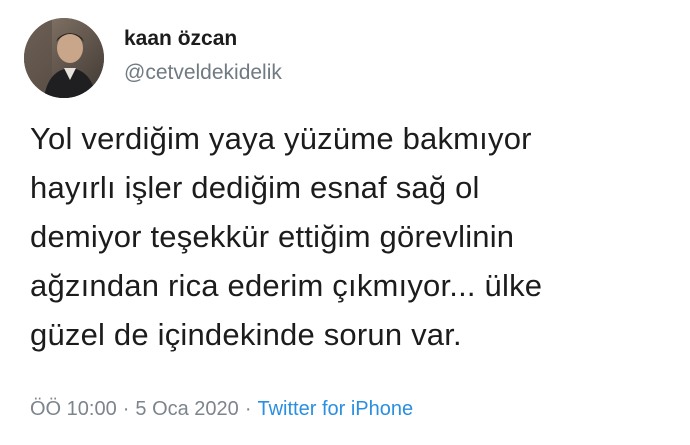 The image size is (690, 445). I want to click on tweet-source-link: Twitter for iPhone, so click(335, 409).